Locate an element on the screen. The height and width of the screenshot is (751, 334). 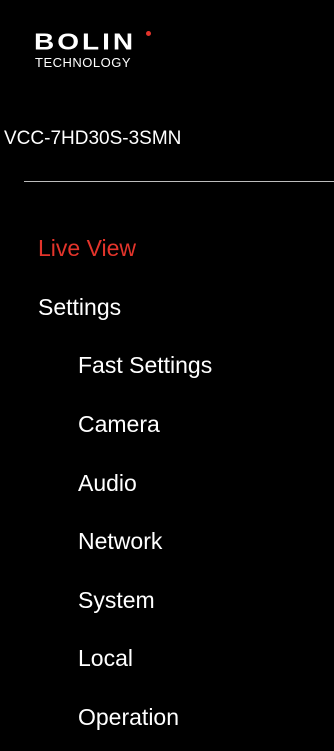
nav-item-camera: Camera is located at coordinates (119, 424).